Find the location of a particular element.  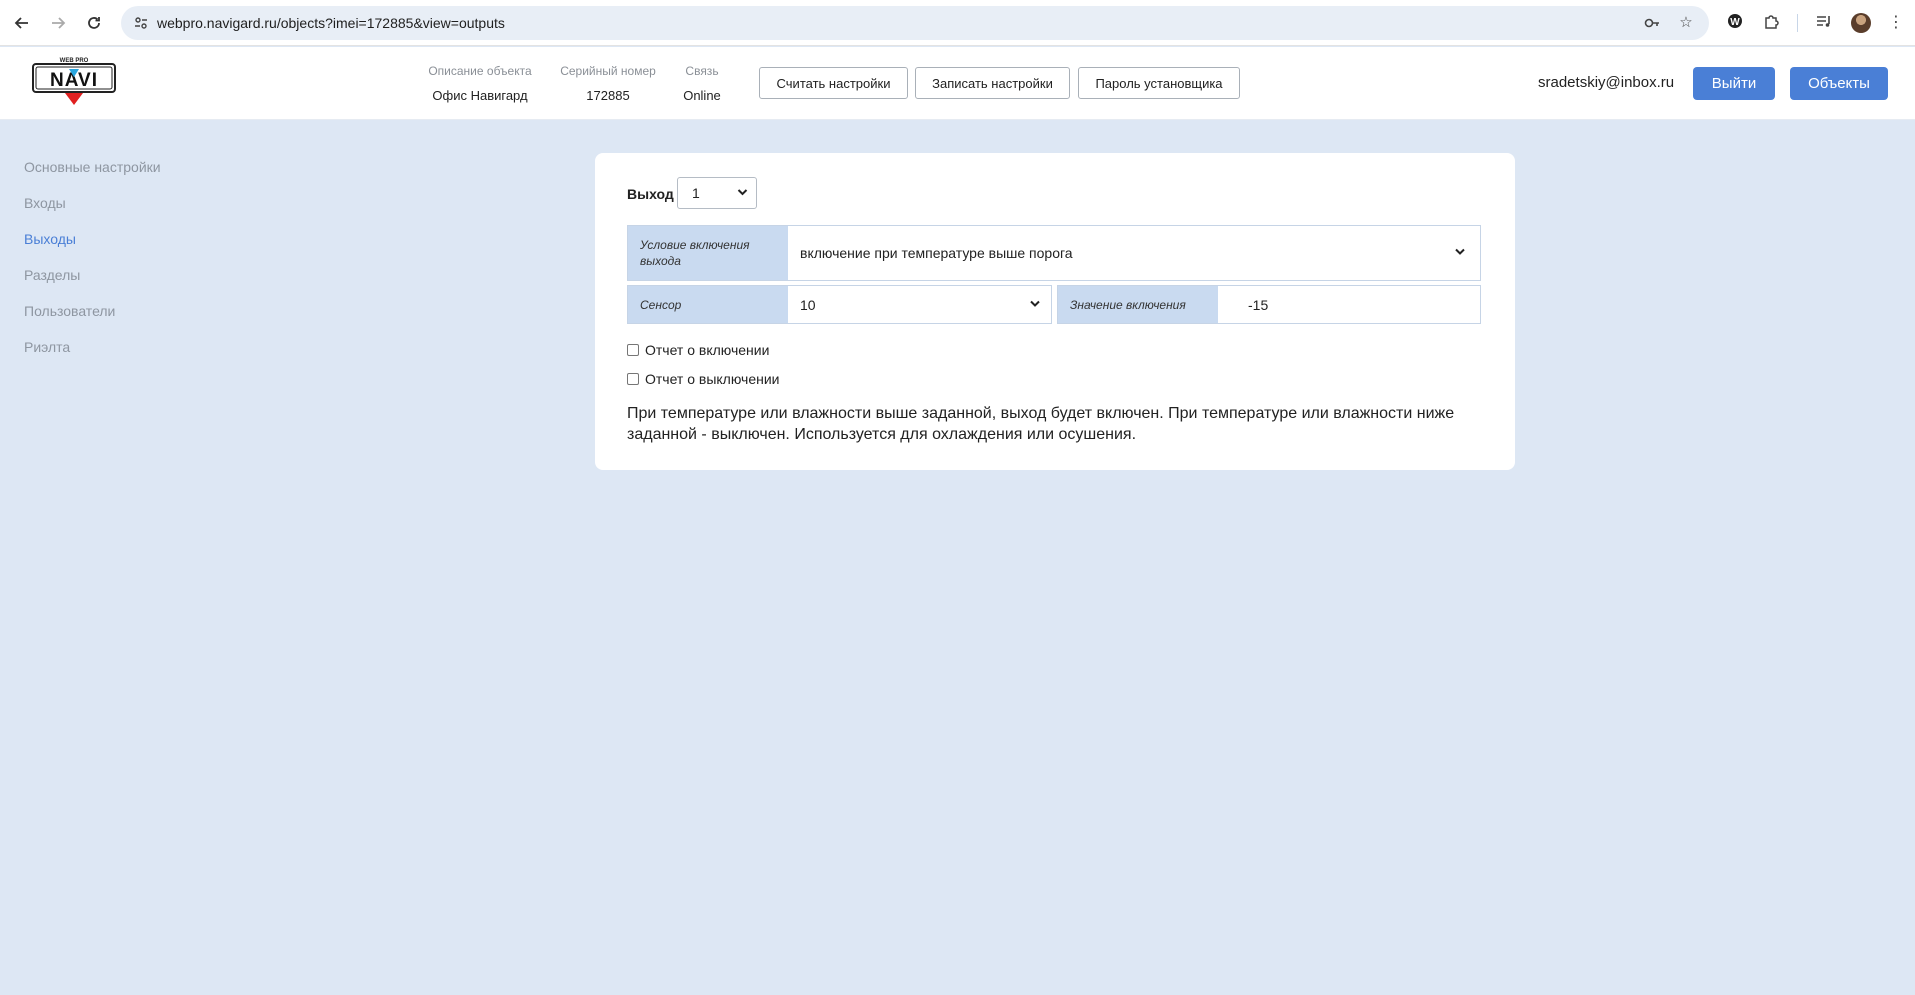

object-description-value: Офис Навигард is located at coordinates (480, 95).